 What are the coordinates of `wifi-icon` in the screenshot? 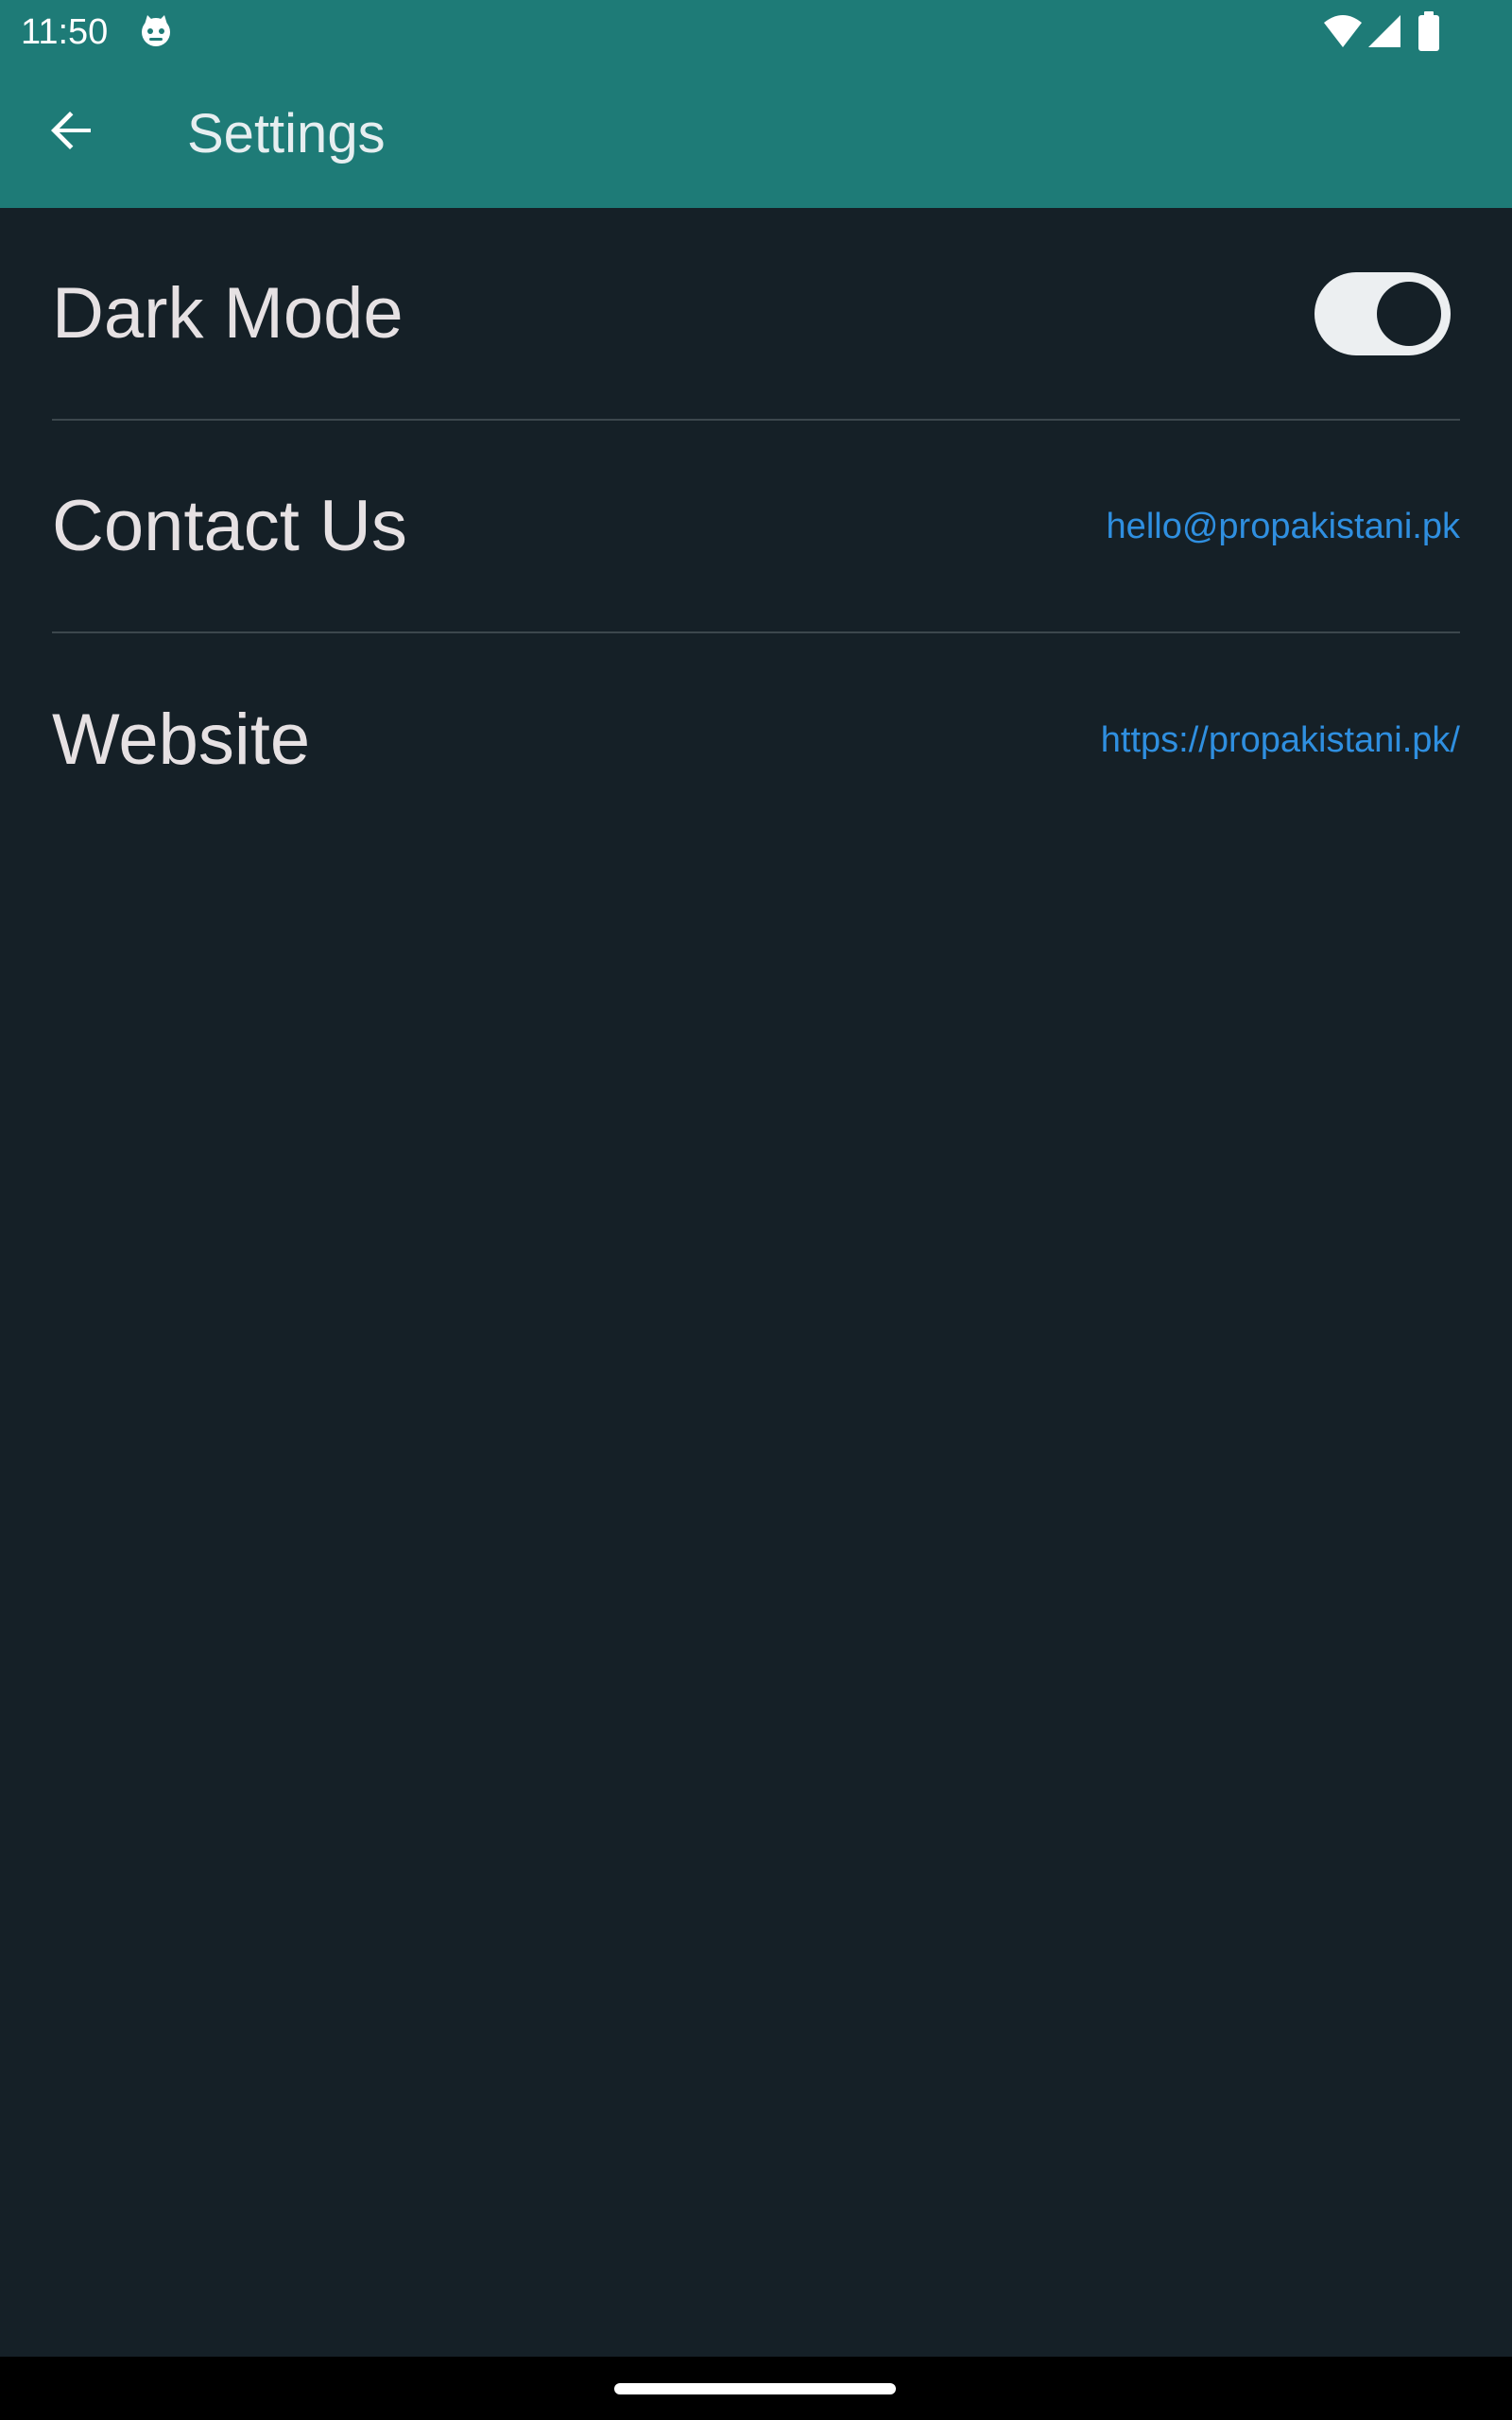 It's located at (1343, 31).